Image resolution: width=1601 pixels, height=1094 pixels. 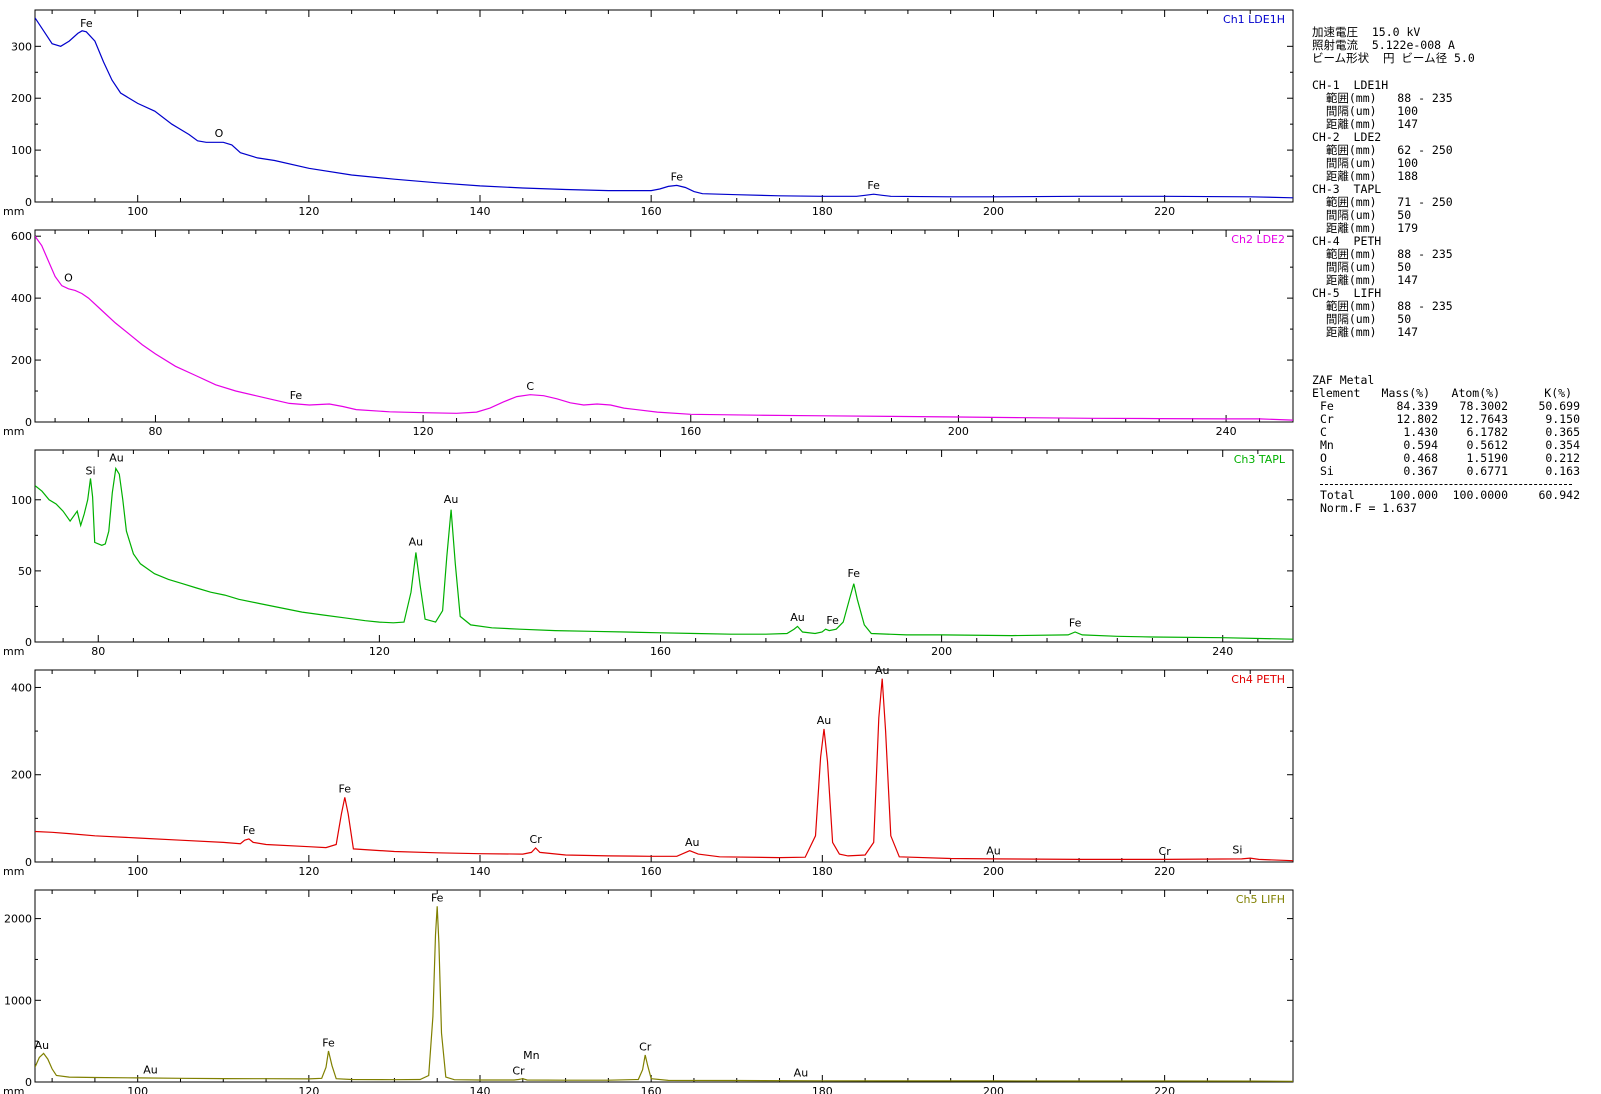 What do you see at coordinates (1327, 471) in the screenshot?
I see `zaf-cell: Si` at bounding box center [1327, 471].